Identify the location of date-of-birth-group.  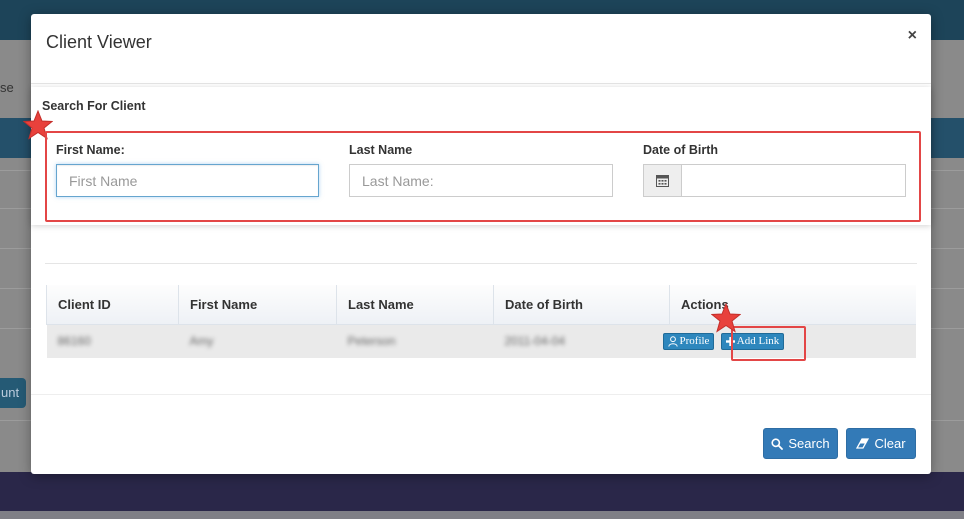
(774, 180).